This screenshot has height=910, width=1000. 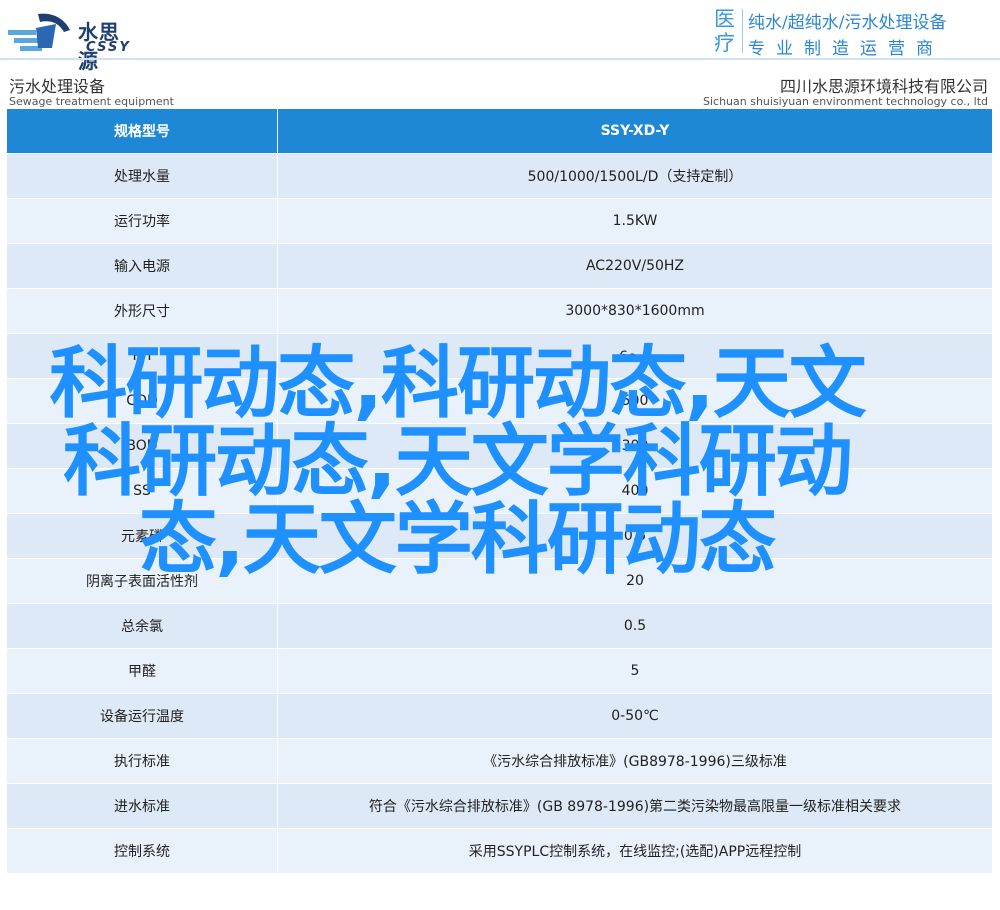 What do you see at coordinates (499, 311) in the screenshot?
I see `table-row: 外形尺寸 3000*830*1600mm` at bounding box center [499, 311].